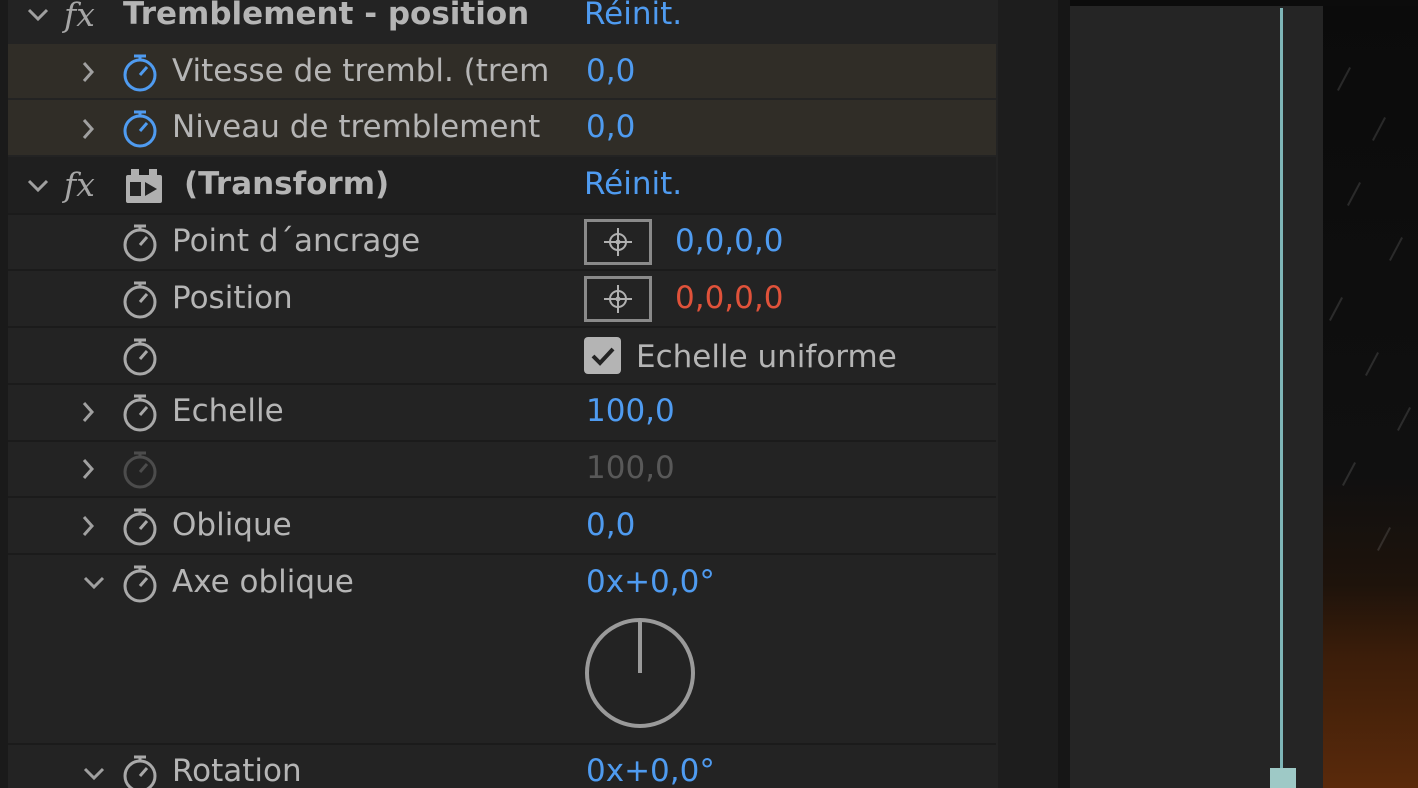 The width and height of the screenshot is (1418, 788). Describe the element at coordinates (287, 184) in the screenshot. I see `effect-name: (Transform)` at that location.